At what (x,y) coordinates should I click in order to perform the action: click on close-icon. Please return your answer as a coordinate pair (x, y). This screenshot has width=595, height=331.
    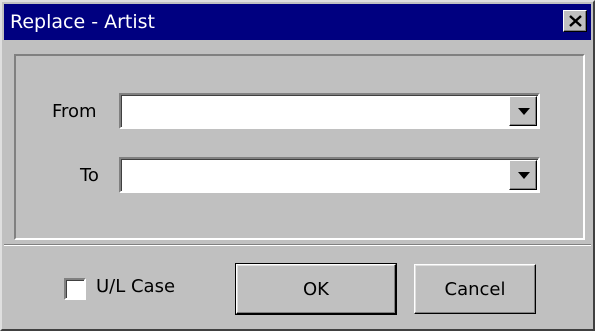
    Looking at the image, I should click on (575, 21).